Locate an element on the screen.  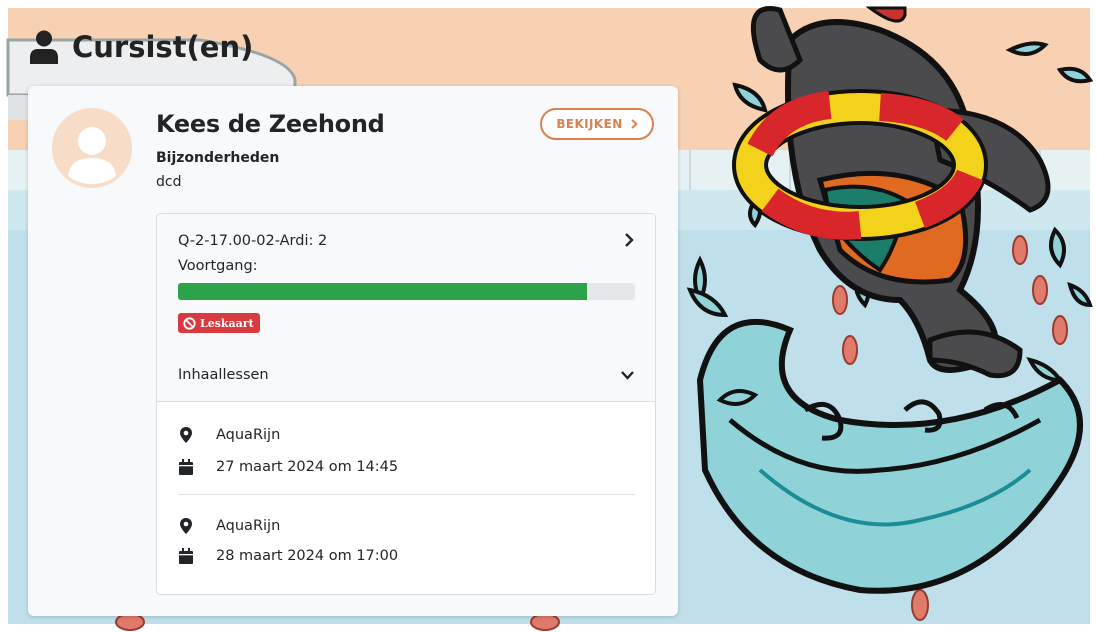
user-icon is located at coordinates (44, 47).